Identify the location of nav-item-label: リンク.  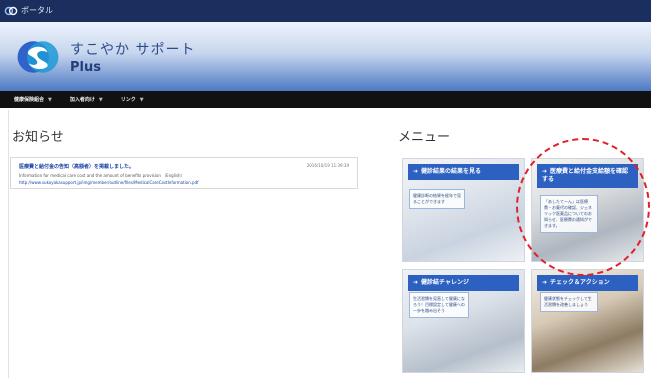
(128, 100).